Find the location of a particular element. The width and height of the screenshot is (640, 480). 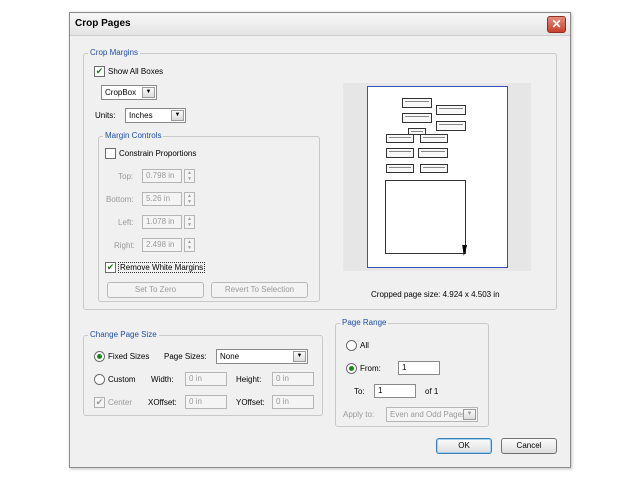

cropped-page-size-text: Cropped page size: 4.924 x 4.503 in is located at coordinates (435, 294).